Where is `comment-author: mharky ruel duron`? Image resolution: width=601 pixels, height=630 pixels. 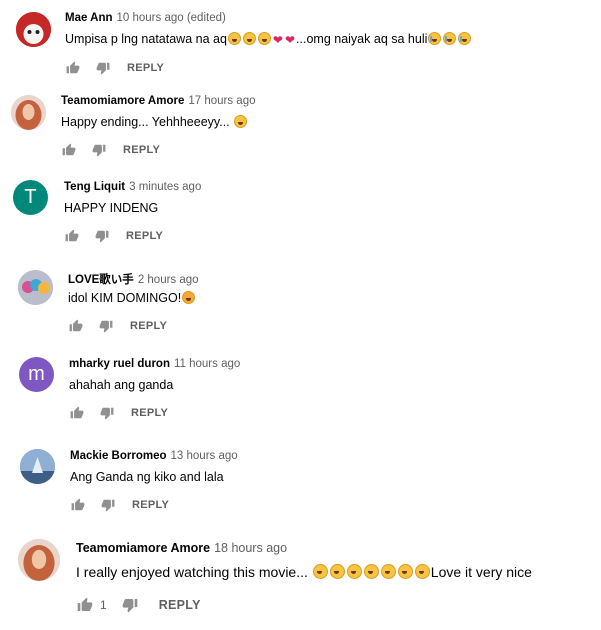 comment-author: mharky ruel duron is located at coordinates (119, 364).